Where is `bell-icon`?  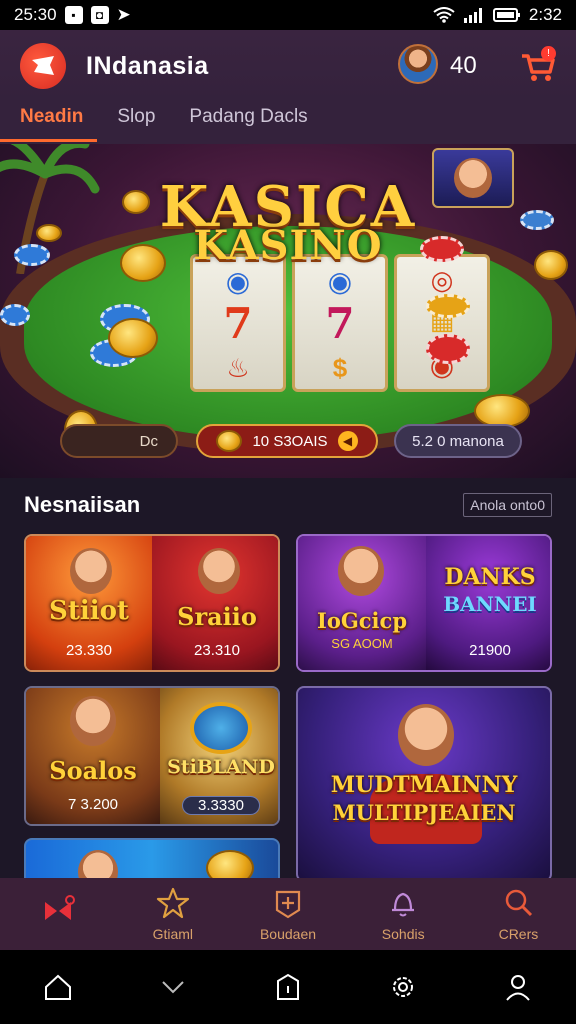
bell-icon is located at coordinates (403, 904).